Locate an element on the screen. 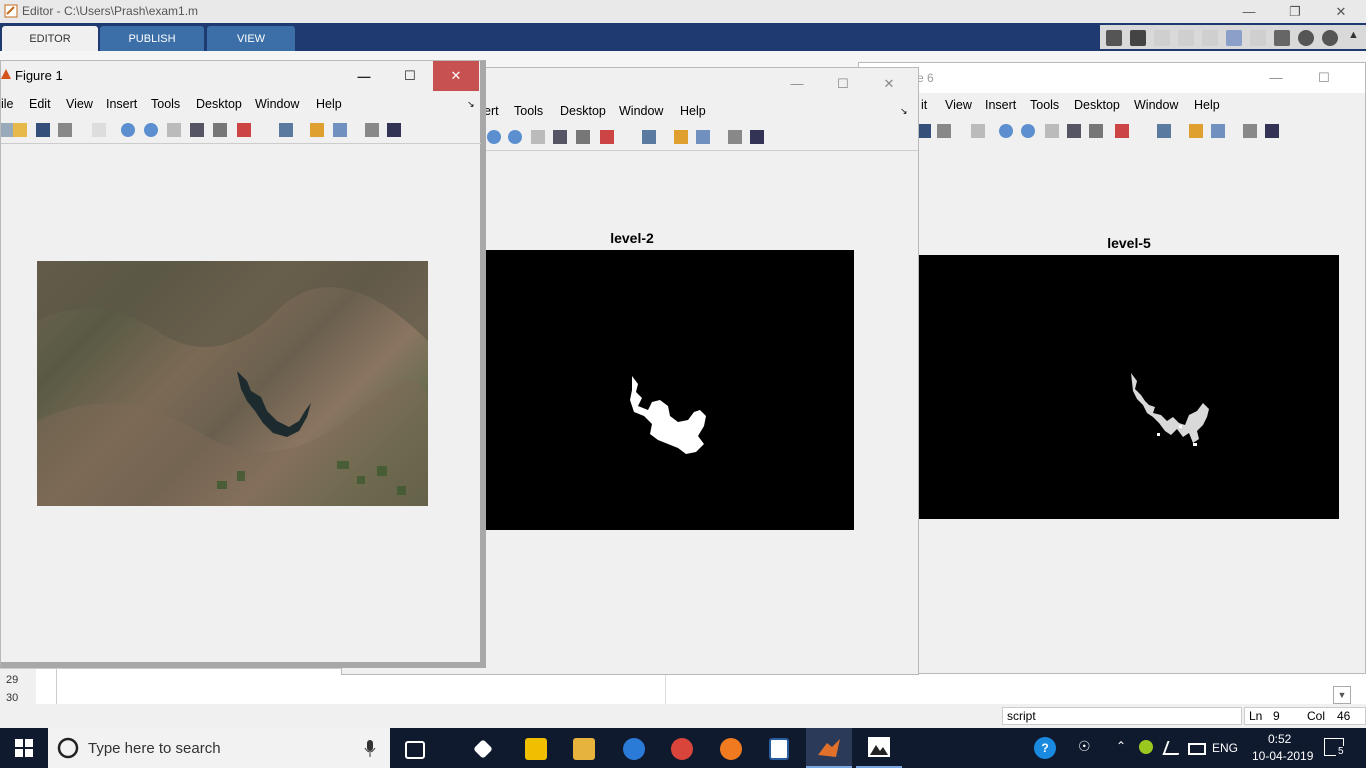  tab-view: VIEW is located at coordinates (251, 38).